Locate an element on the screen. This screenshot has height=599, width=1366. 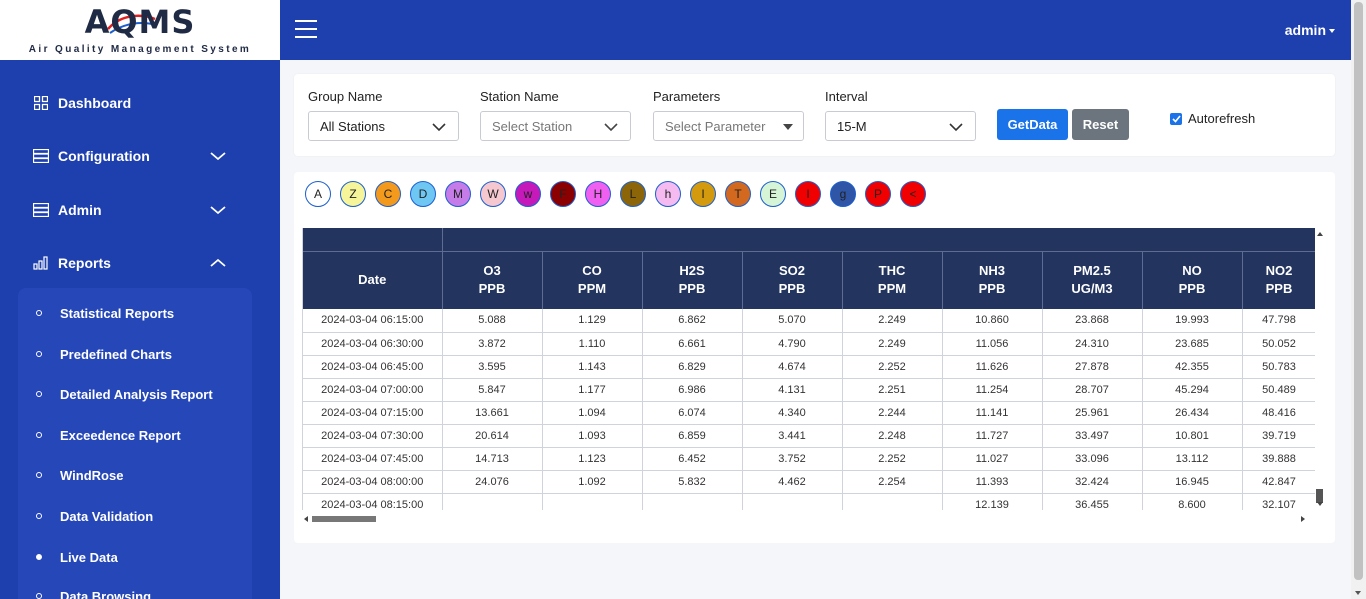
column-header: PM2.5 UG/M3 is located at coordinates (1092, 279).